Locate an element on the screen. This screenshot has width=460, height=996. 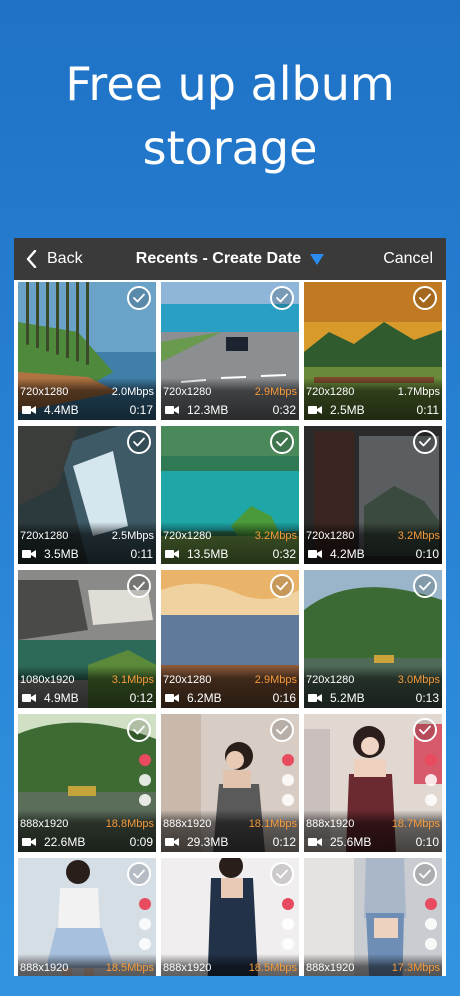
file-size-value: 2.5MB is located at coordinates (347, 410).